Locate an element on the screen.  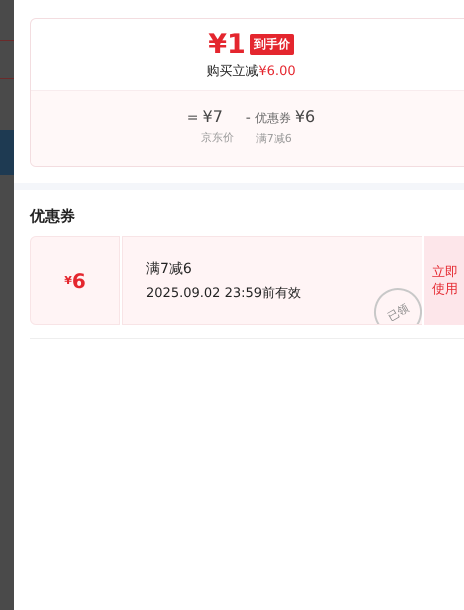
breakdown-amount: ¥6 is located at coordinates (305, 116).